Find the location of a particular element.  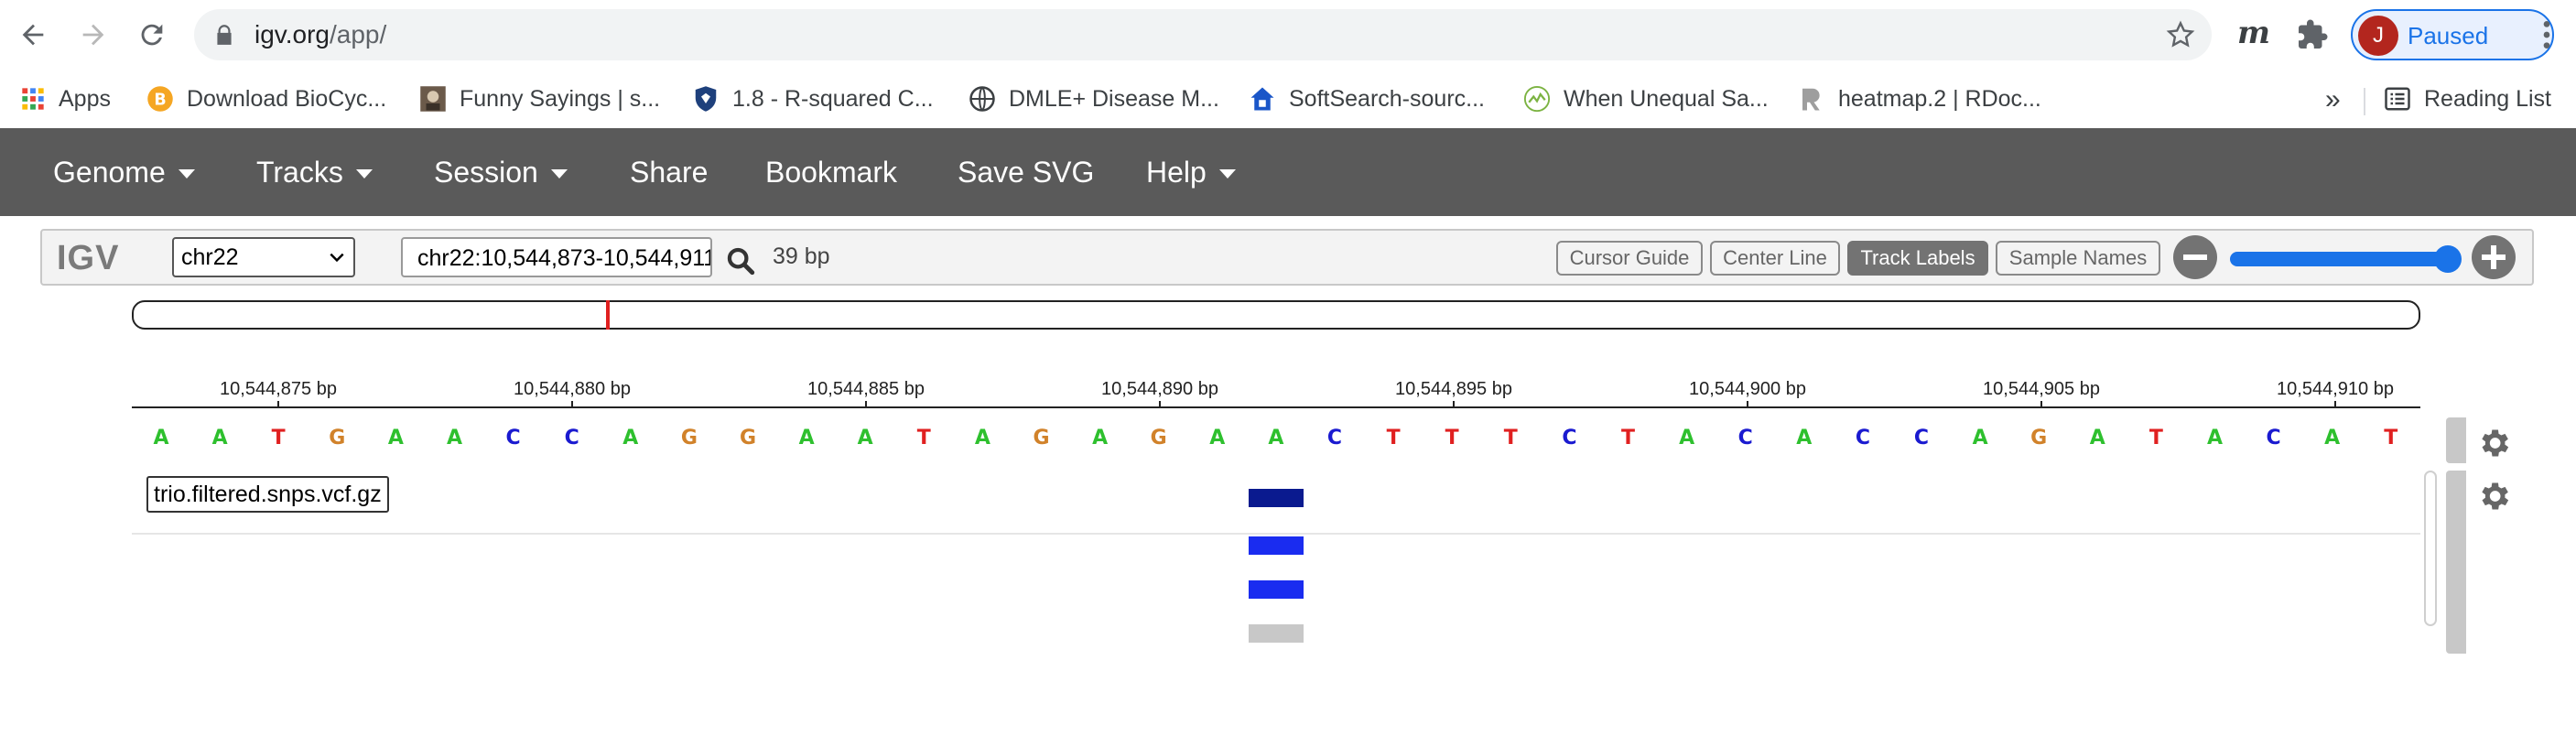

profile-status: Paused is located at coordinates (2449, 35).